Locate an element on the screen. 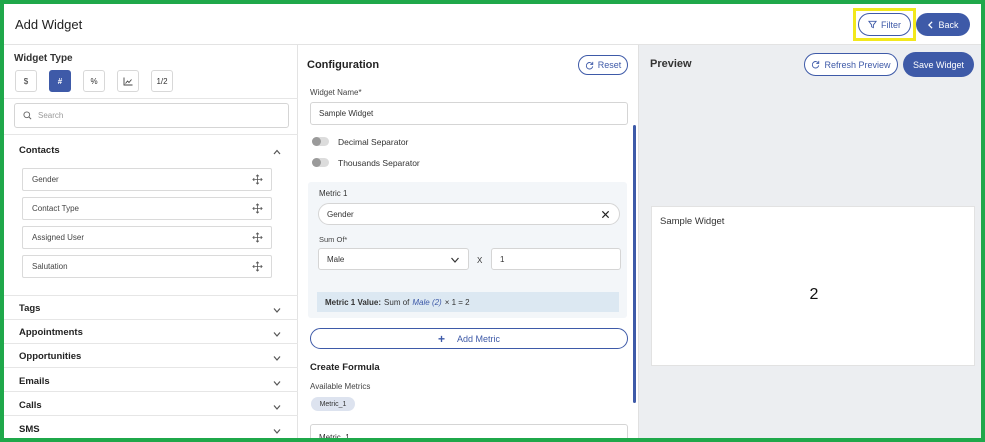 The image size is (985, 442). header: Add Widget Filter Back is located at coordinates (492, 24).